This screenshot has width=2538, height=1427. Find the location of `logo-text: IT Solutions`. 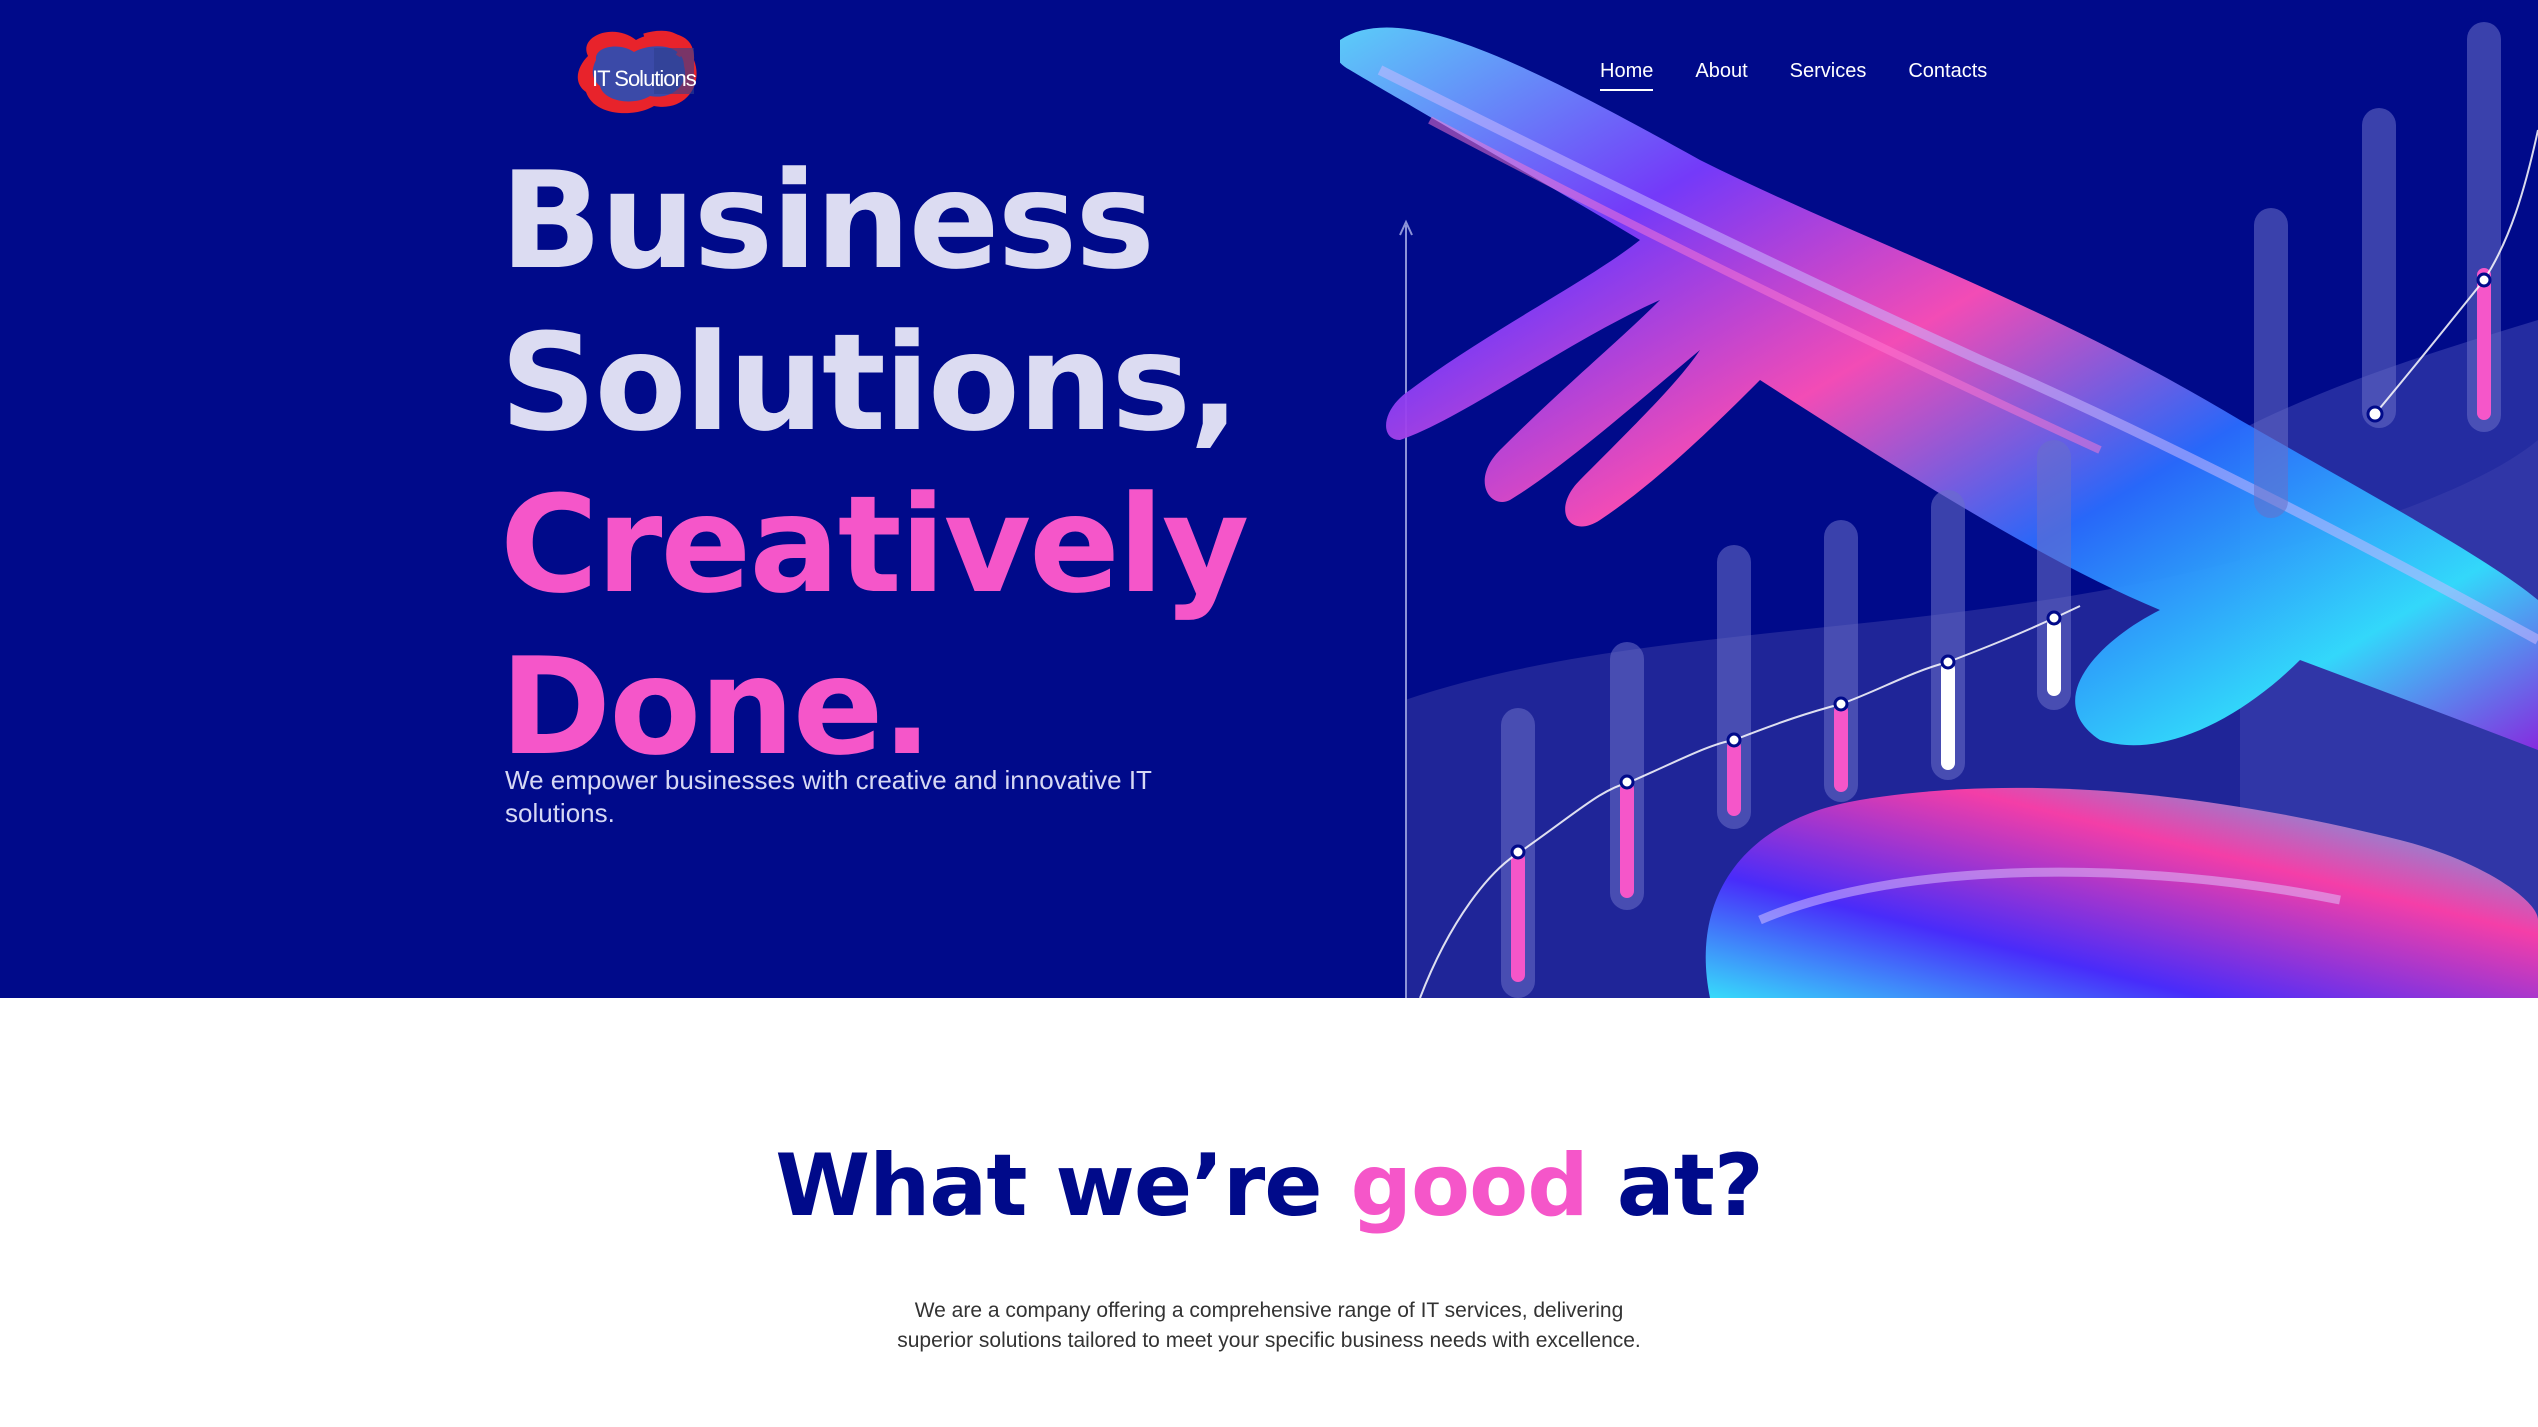

logo-text: IT Solutions is located at coordinates (644, 78).